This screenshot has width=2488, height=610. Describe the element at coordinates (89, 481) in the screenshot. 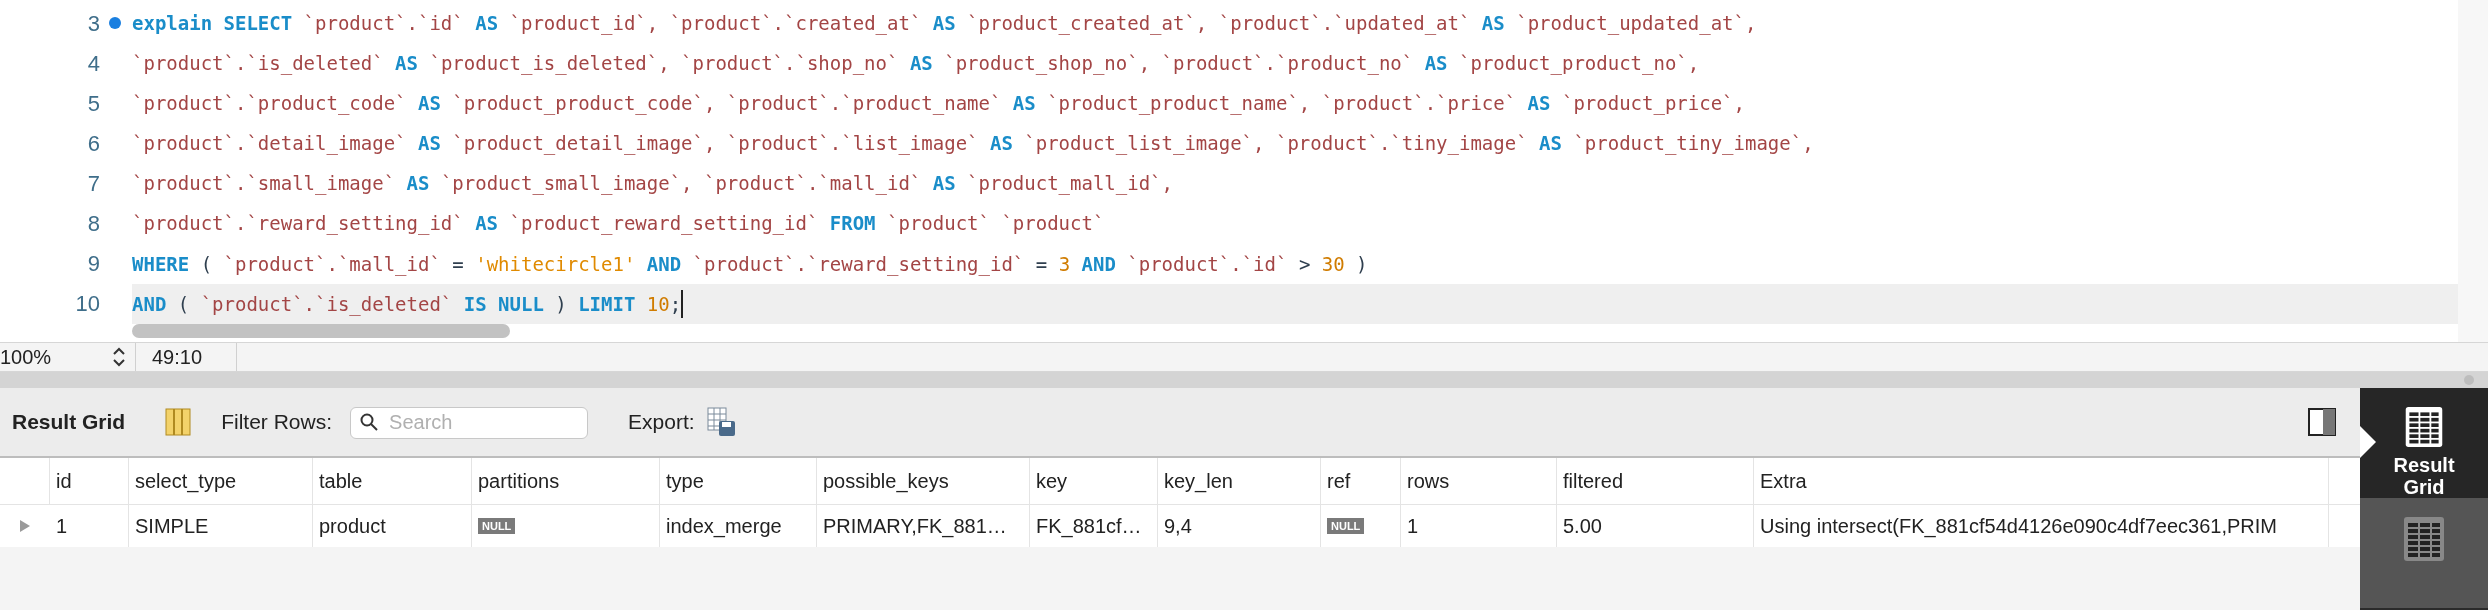

I see `column-header: id` at that location.